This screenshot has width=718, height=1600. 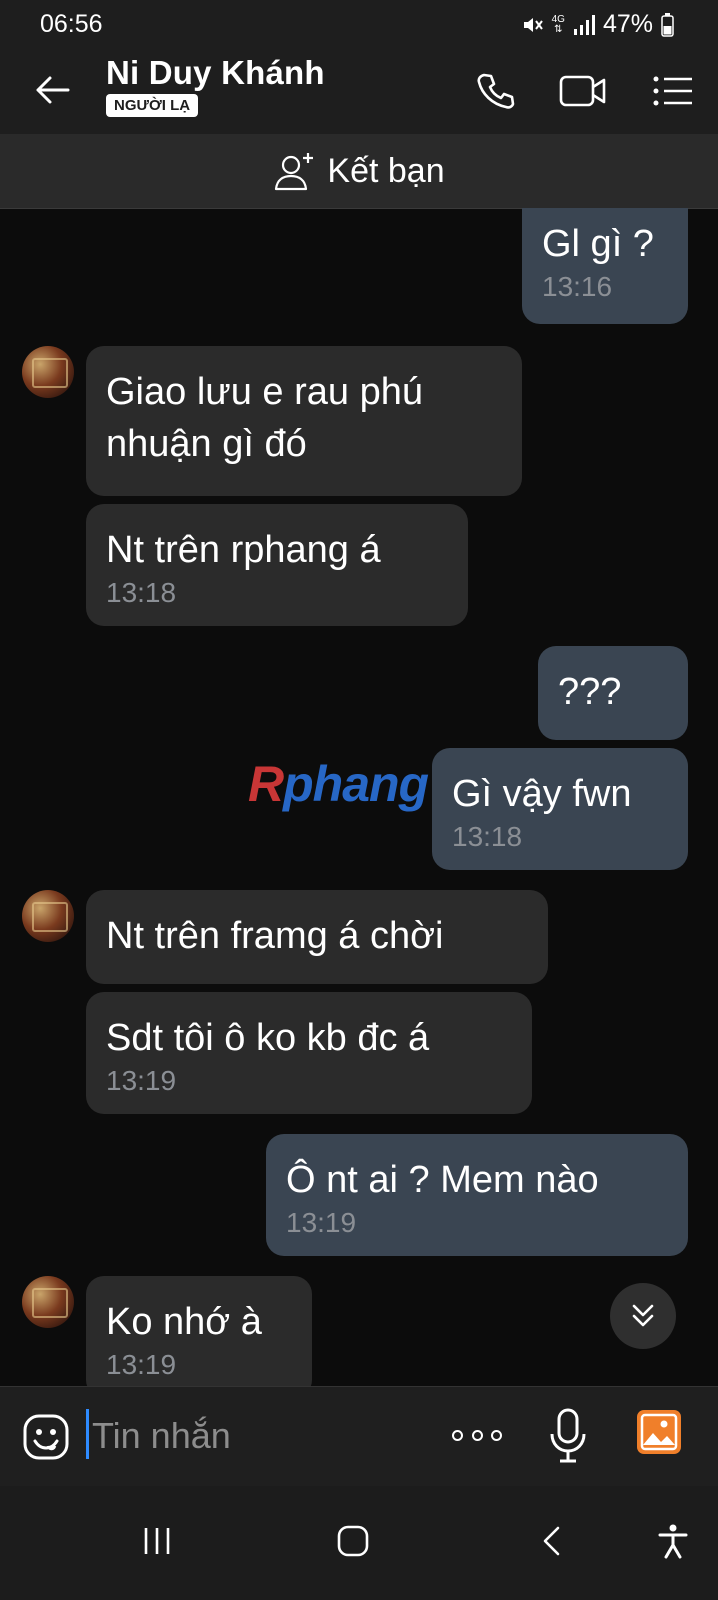 What do you see at coordinates (605, 266) in the screenshot?
I see `message-bubble: Gl gì ? 13:16` at bounding box center [605, 266].